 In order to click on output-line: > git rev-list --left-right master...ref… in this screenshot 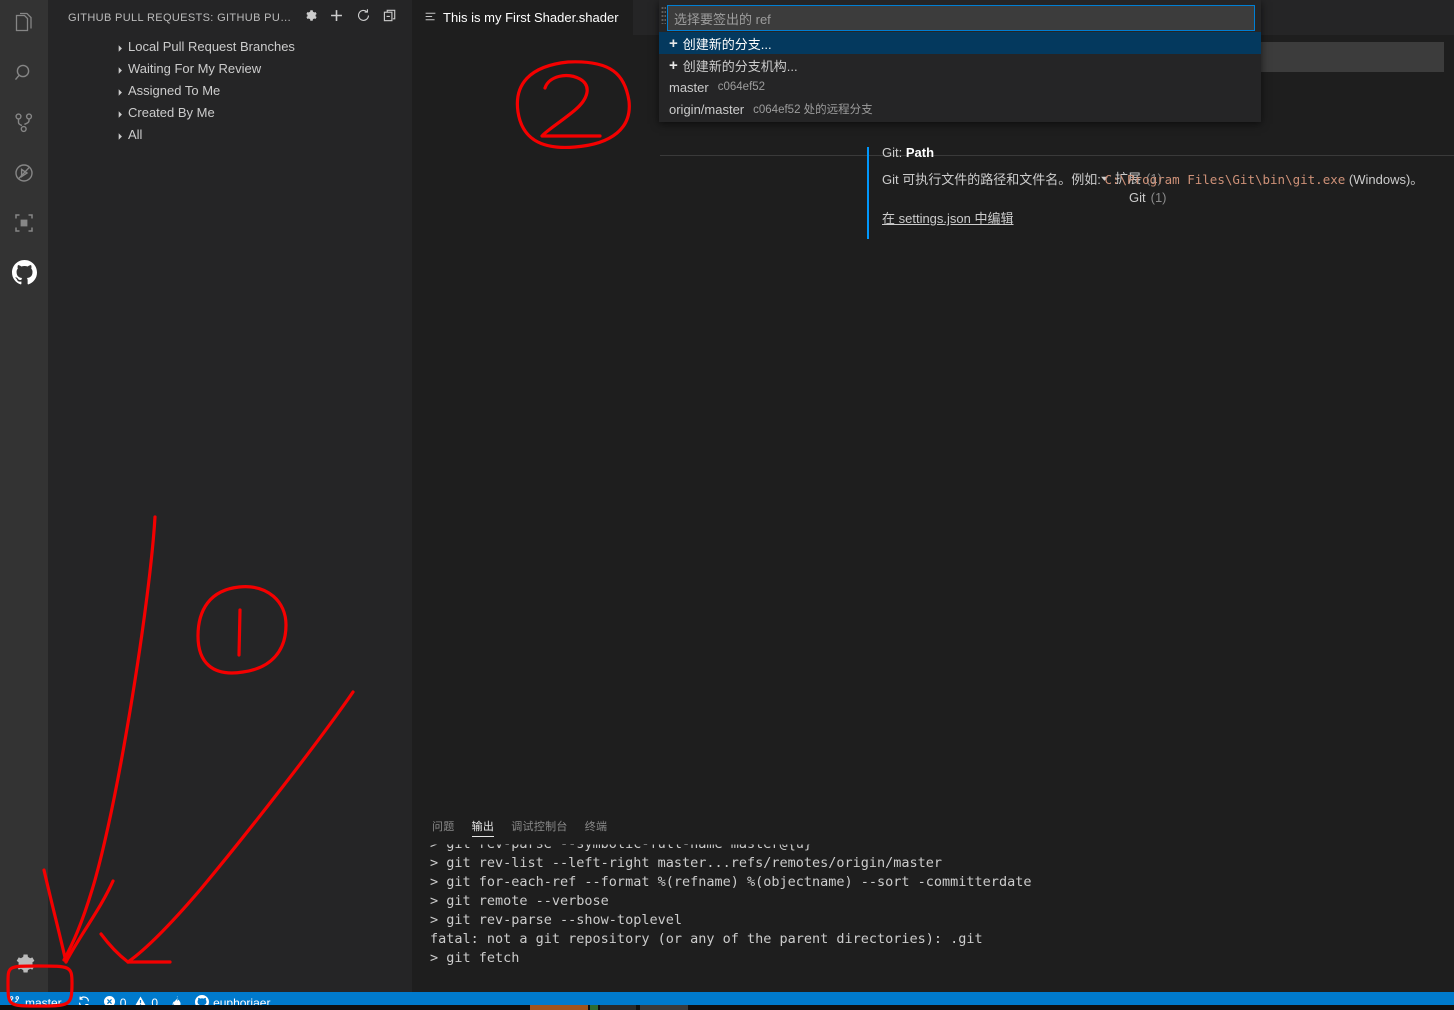, I will do `click(686, 863)`.